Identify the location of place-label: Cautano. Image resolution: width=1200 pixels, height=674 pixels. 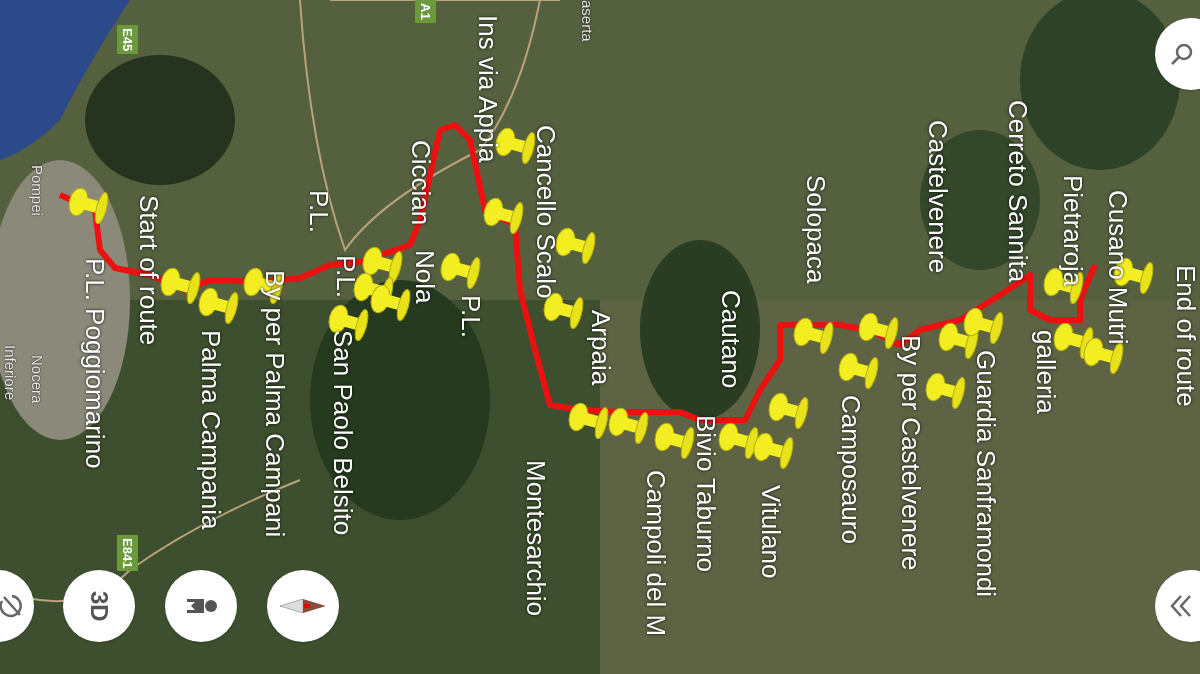
(731, 339).